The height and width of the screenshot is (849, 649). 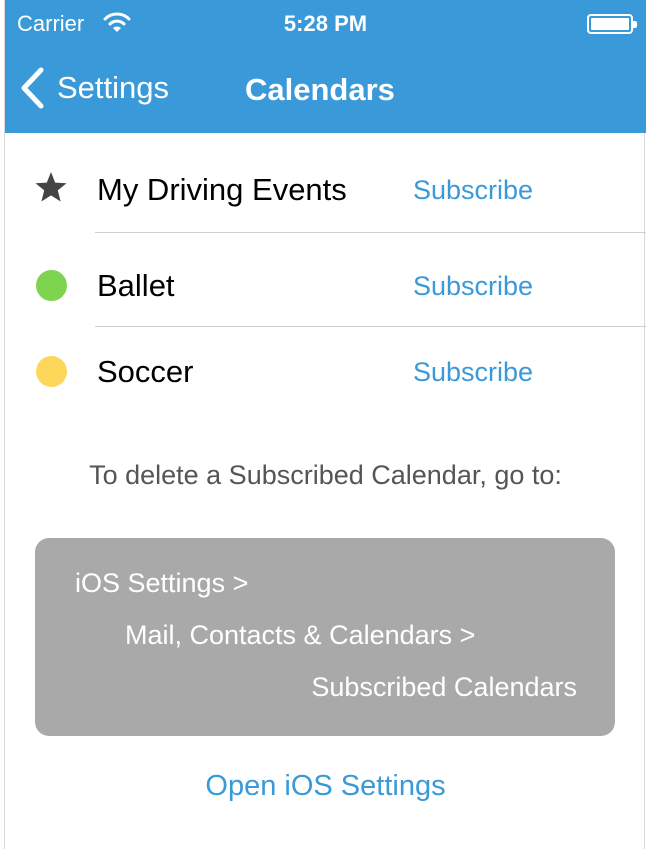 I want to click on open-ios-settings-link: Open iOS Settings, so click(x=325, y=786).